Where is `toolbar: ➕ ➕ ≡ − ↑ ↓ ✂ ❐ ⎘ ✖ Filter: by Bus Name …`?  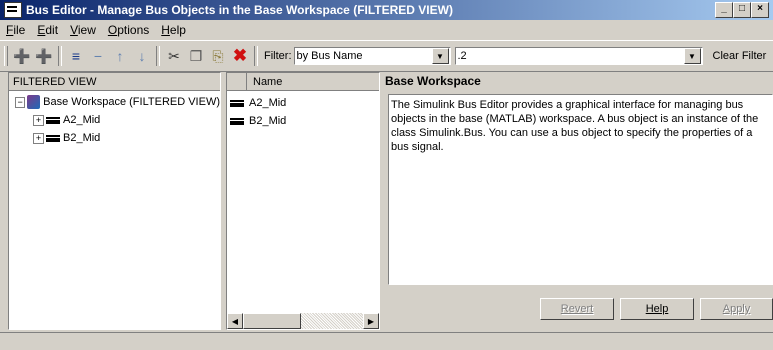 toolbar: ➕ ➕ ≡ − ↑ ↓ ✂ ❐ ⎘ ✖ Filter: by Bus Name … is located at coordinates (386, 56).